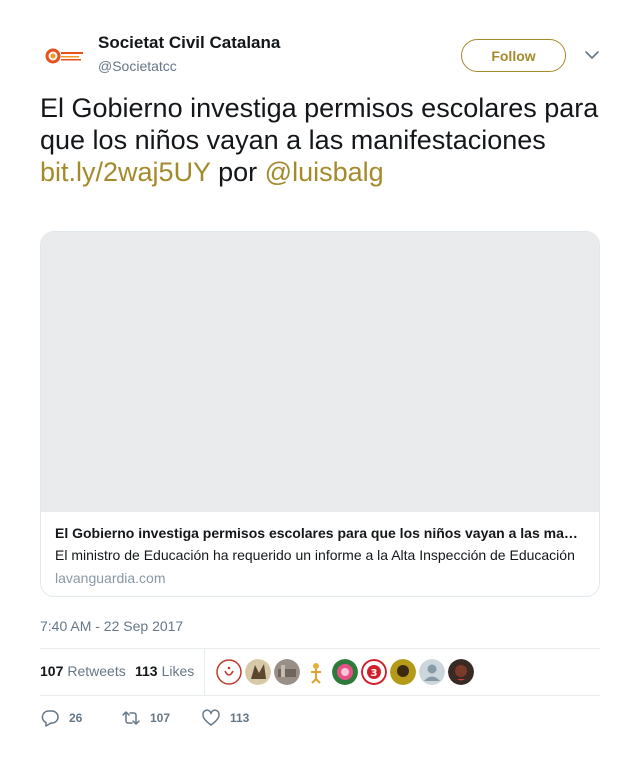 The width and height of the screenshot is (640, 757). What do you see at coordinates (125, 172) in the screenshot?
I see `tweet-link: bit.ly/2waj5UY` at bounding box center [125, 172].